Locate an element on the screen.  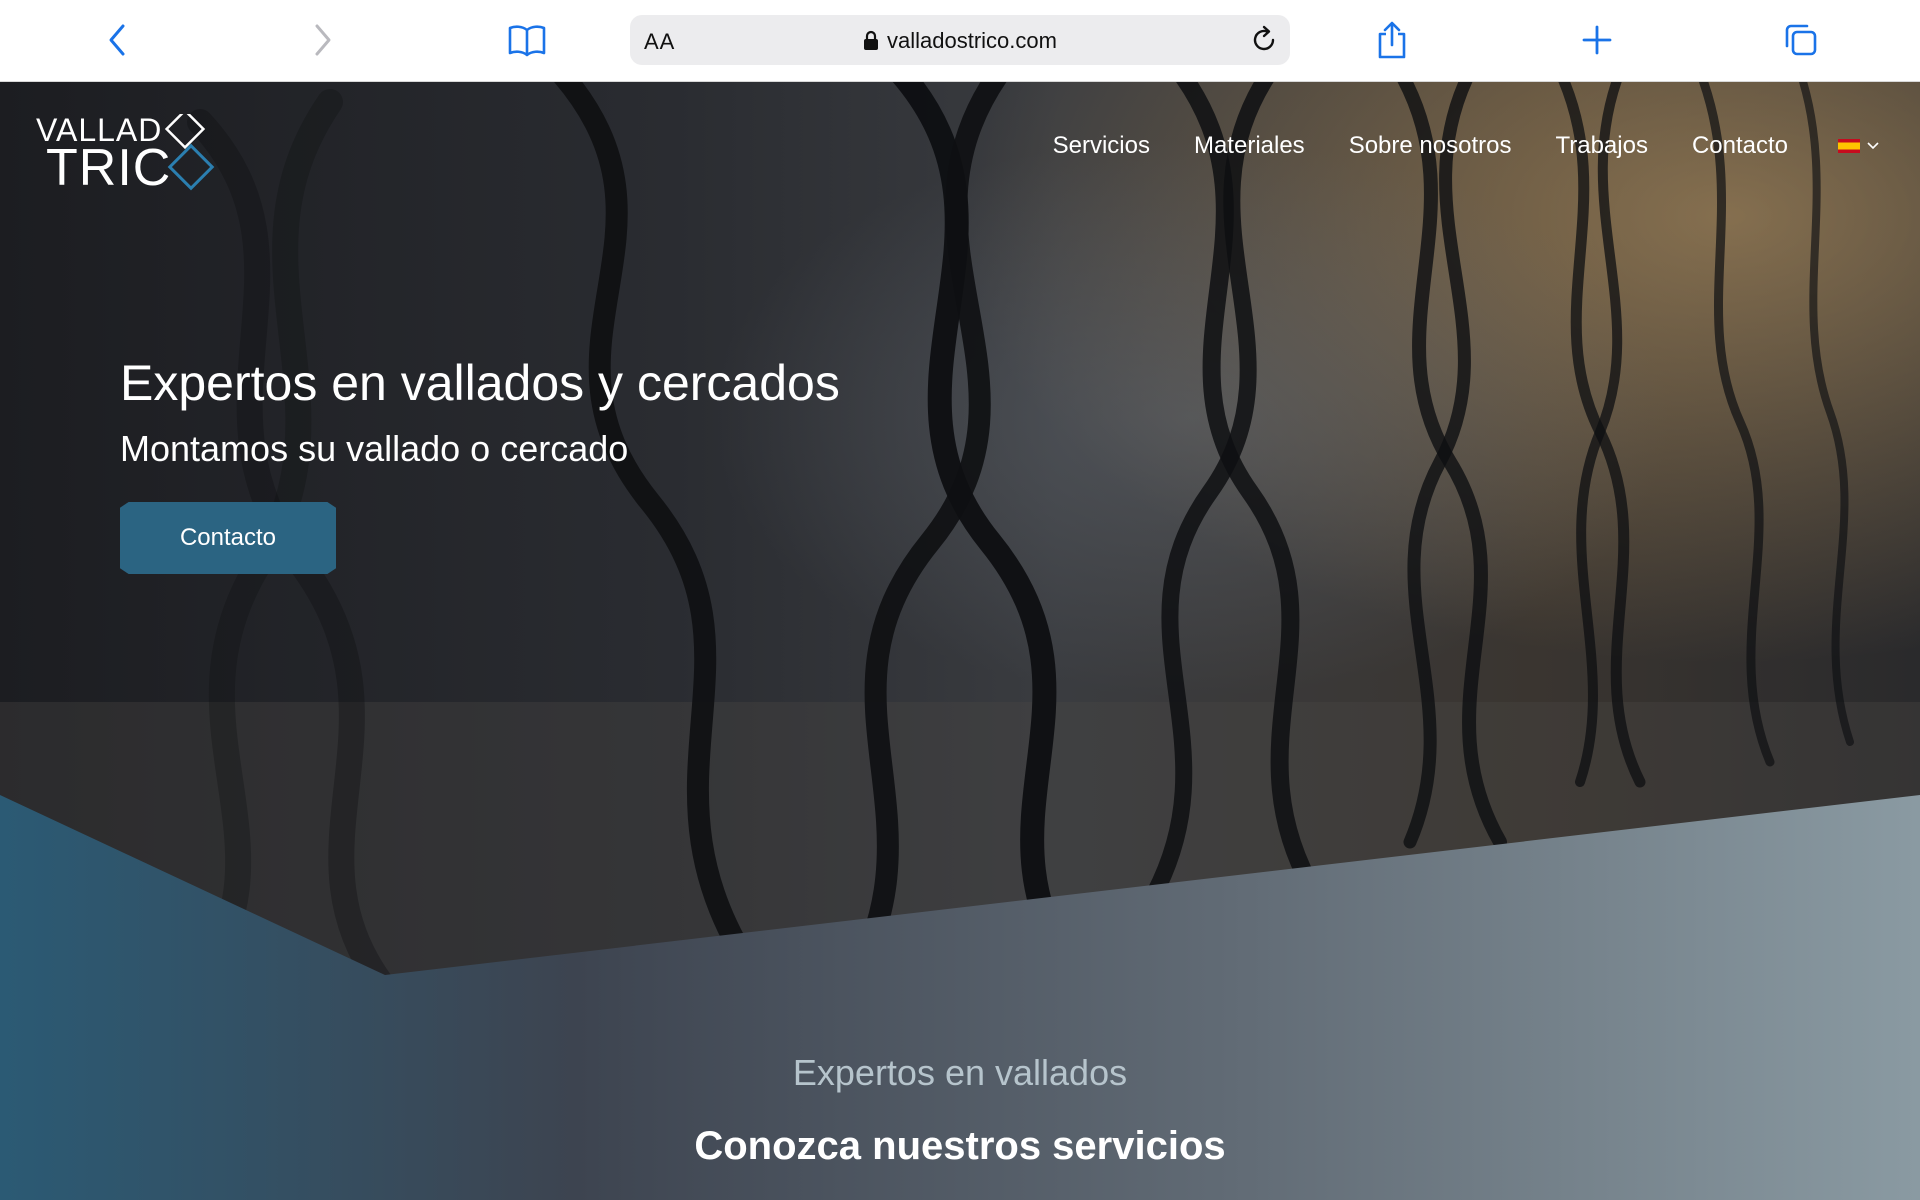
section-eyebrow: Expertos en vallados is located at coordinates (960, 1072).